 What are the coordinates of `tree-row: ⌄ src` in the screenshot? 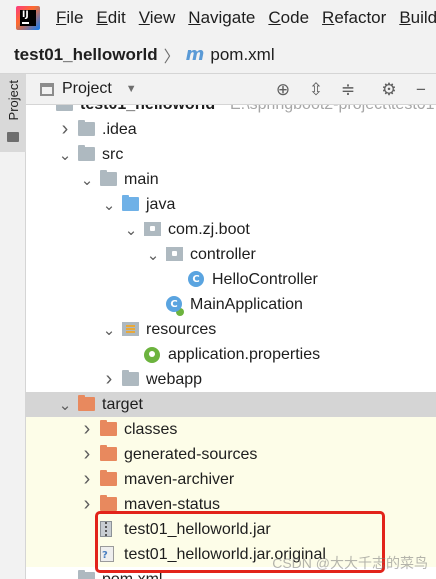 It's located at (231, 154).